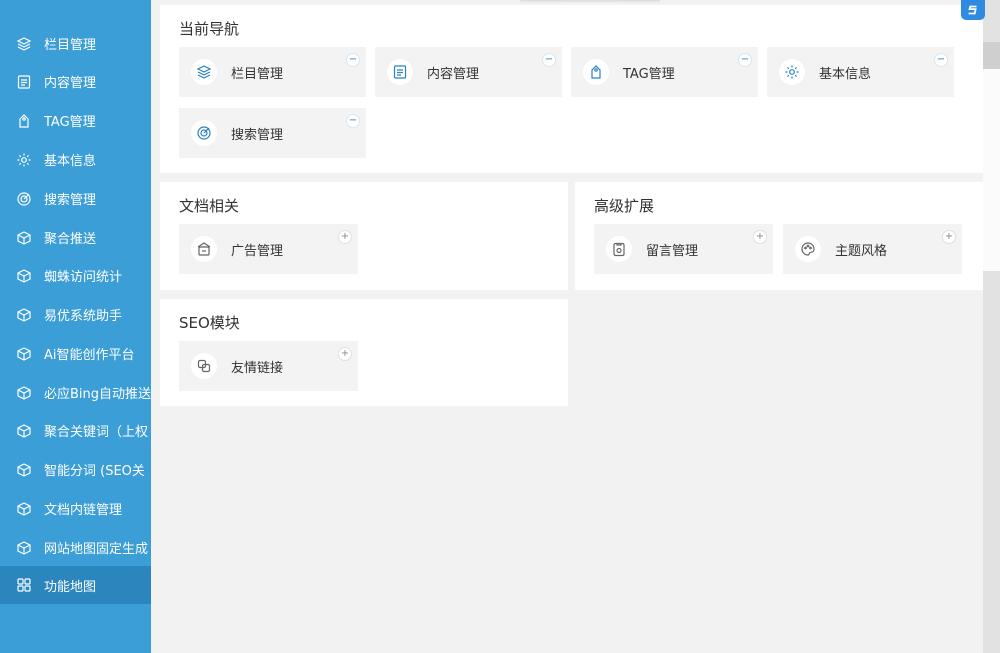  I want to click on sidebar-item-spider-stats: 蜘蛛访问统计, so click(75, 275).